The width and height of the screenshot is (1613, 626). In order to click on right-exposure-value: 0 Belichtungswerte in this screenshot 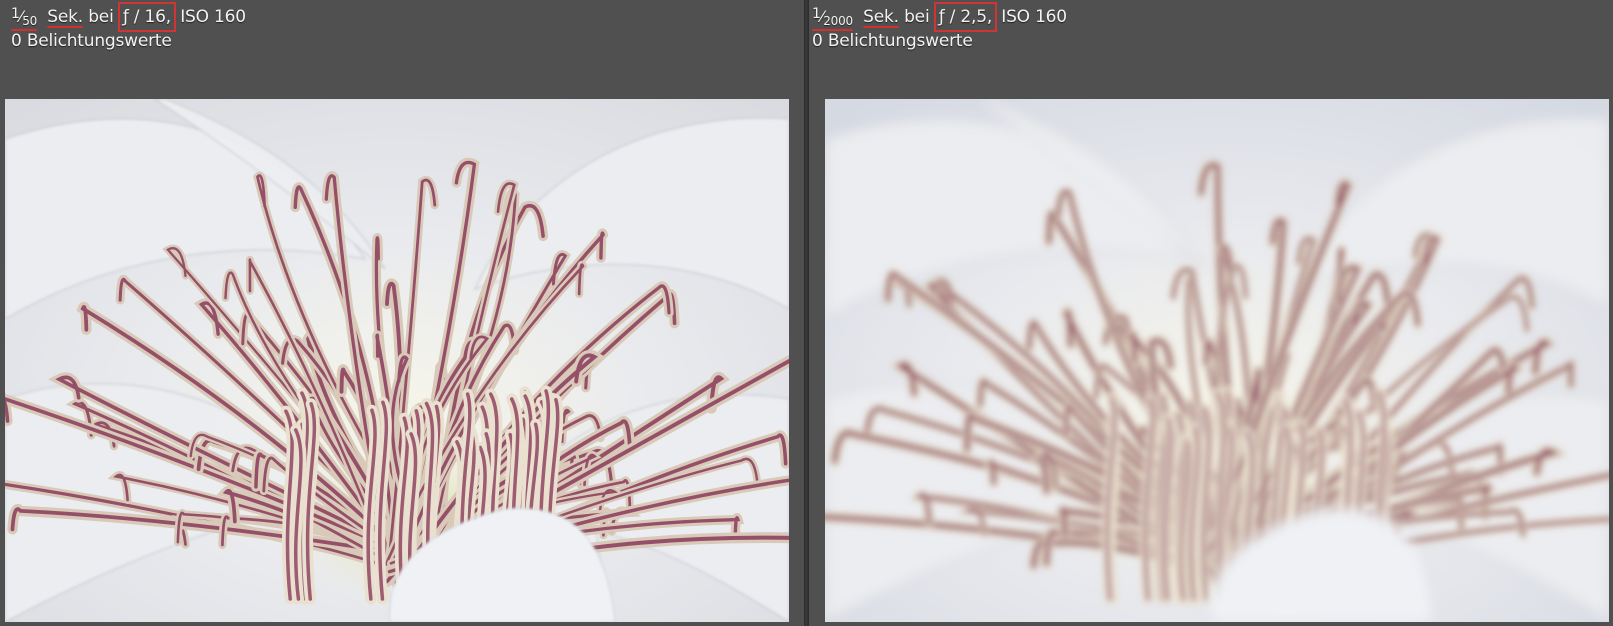, I will do `click(892, 41)`.